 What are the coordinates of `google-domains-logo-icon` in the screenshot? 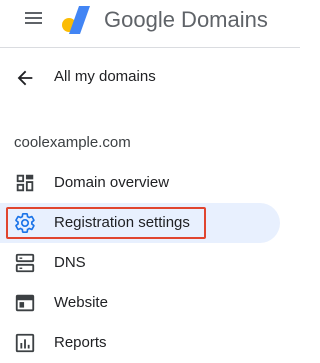 It's located at (78, 20).